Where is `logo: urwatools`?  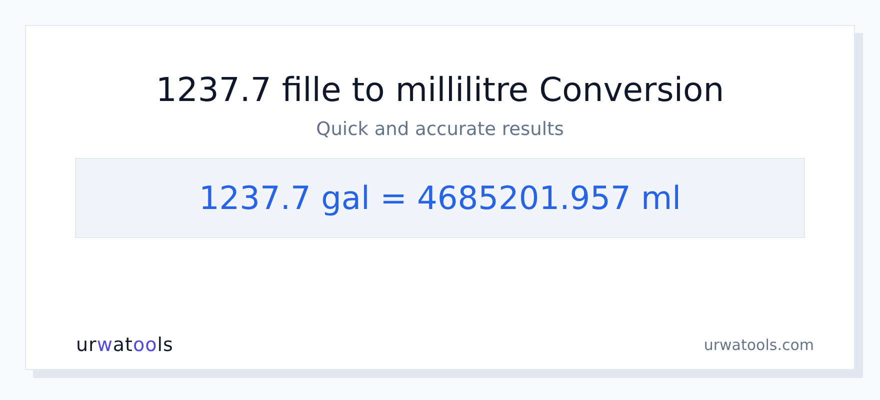 logo: urwatools is located at coordinates (125, 345).